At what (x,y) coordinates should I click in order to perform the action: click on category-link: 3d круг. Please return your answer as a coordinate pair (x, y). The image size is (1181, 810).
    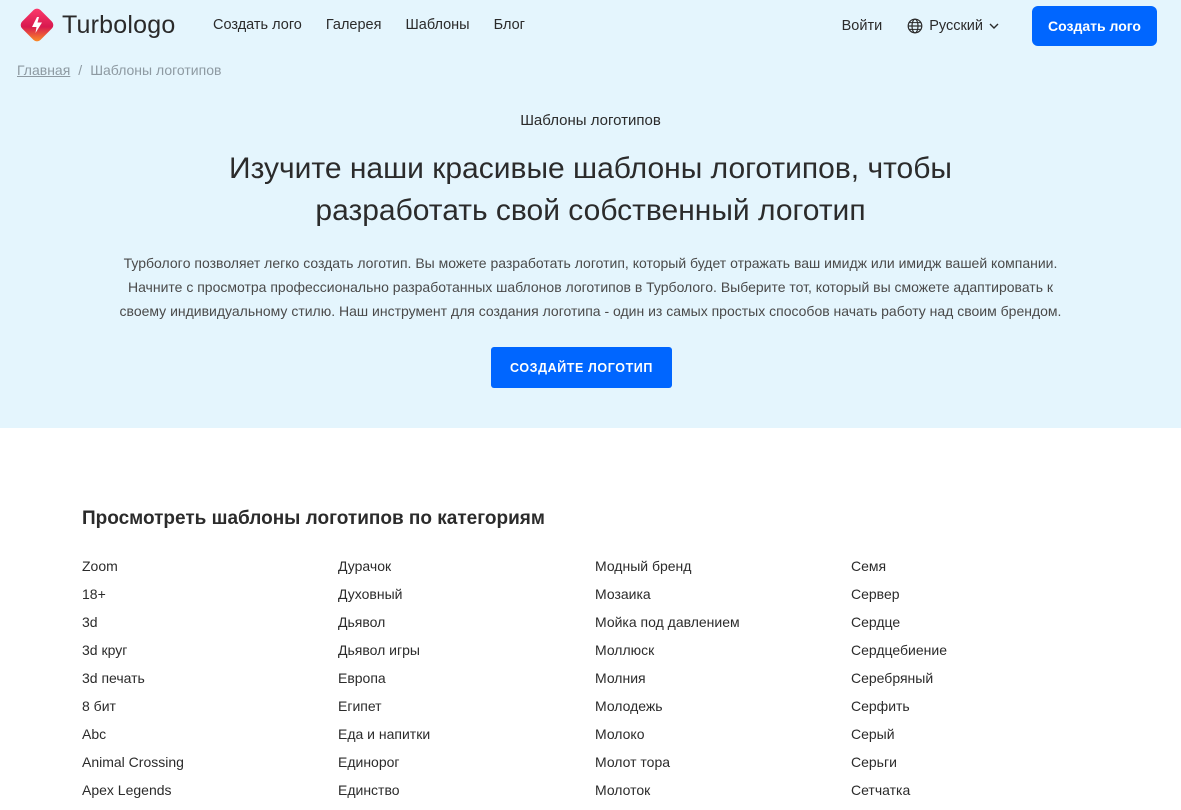
    Looking at the image, I should click on (133, 656).